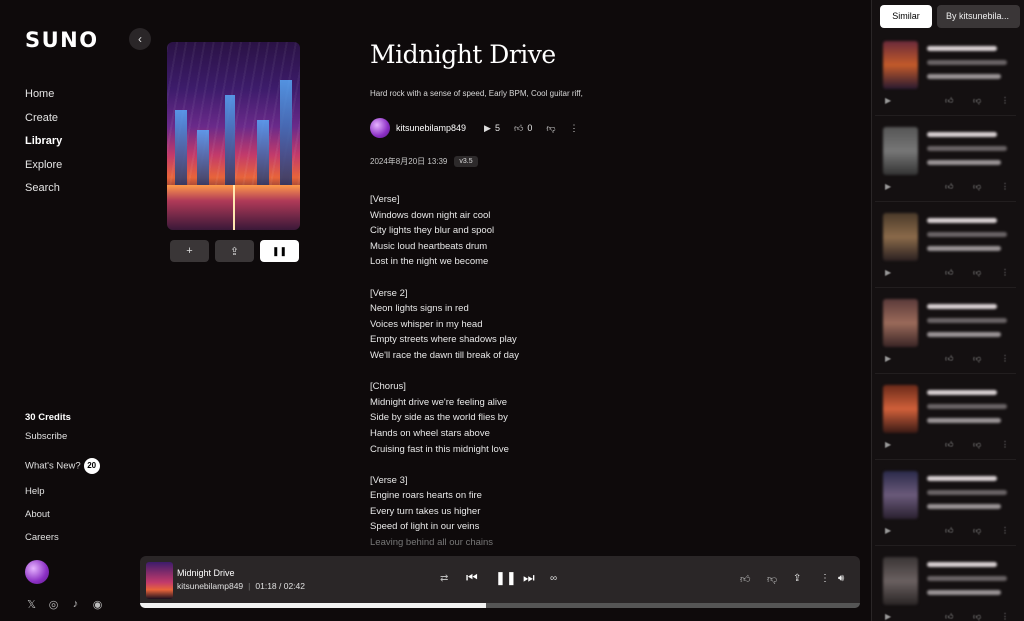 This screenshot has height=621, width=1024. What do you see at coordinates (529, 578) in the screenshot?
I see `next-track-icon: ⏭` at bounding box center [529, 578].